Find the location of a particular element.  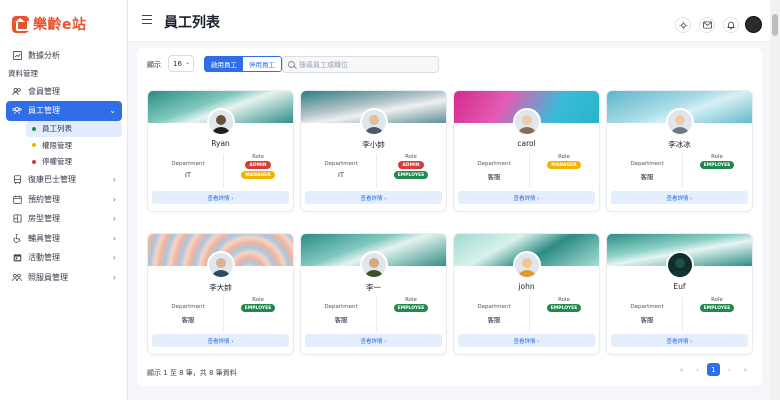

prev-page-button: ‹ is located at coordinates (697, 369).